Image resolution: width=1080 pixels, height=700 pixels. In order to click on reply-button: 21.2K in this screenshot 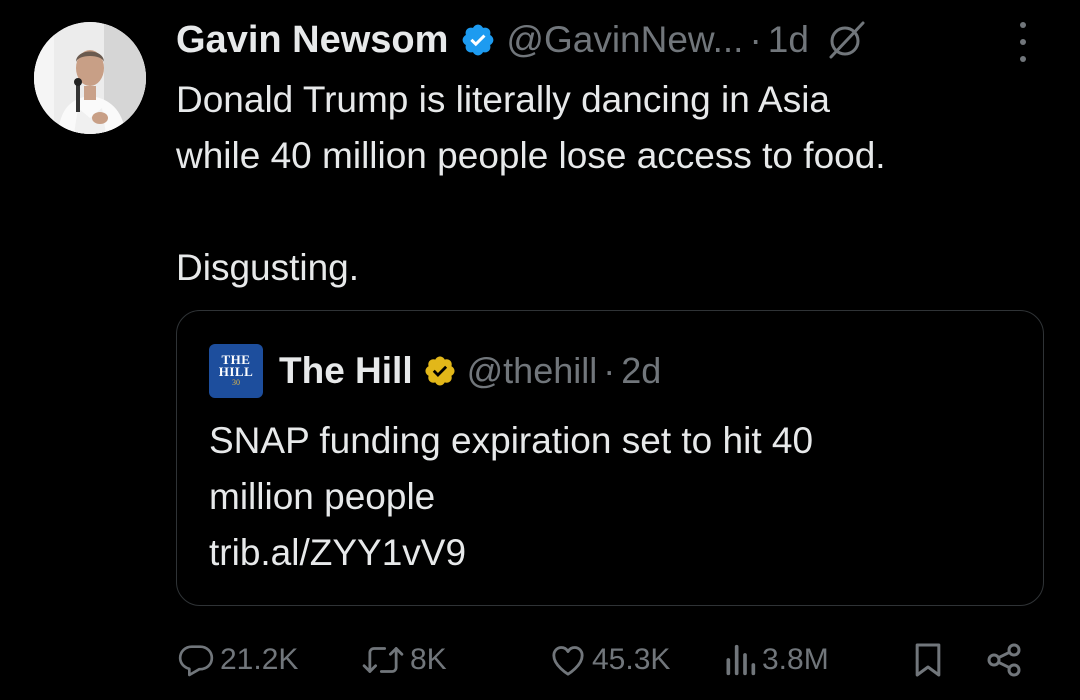, I will do `click(237, 660)`.